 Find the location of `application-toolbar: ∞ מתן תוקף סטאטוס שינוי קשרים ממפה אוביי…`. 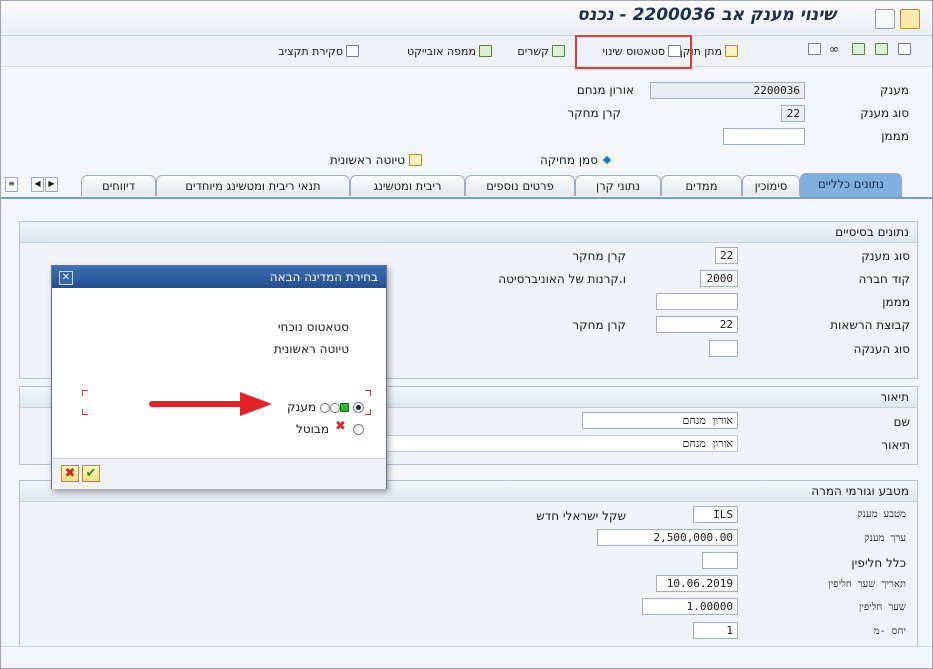

application-toolbar: ∞ מתן תוקף סטאטוס שינוי קשרים ממפה אוביי… is located at coordinates (466, 51).